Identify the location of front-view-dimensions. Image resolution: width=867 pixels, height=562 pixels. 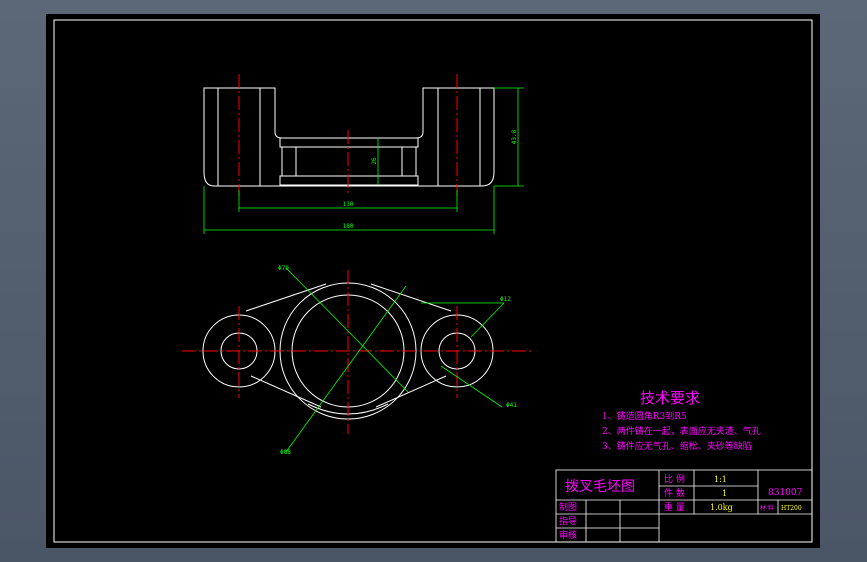
(363, 160).